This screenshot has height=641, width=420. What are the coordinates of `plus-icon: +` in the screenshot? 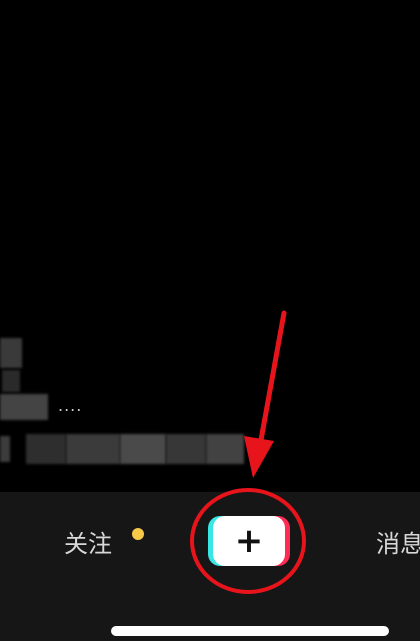 It's located at (249, 541).